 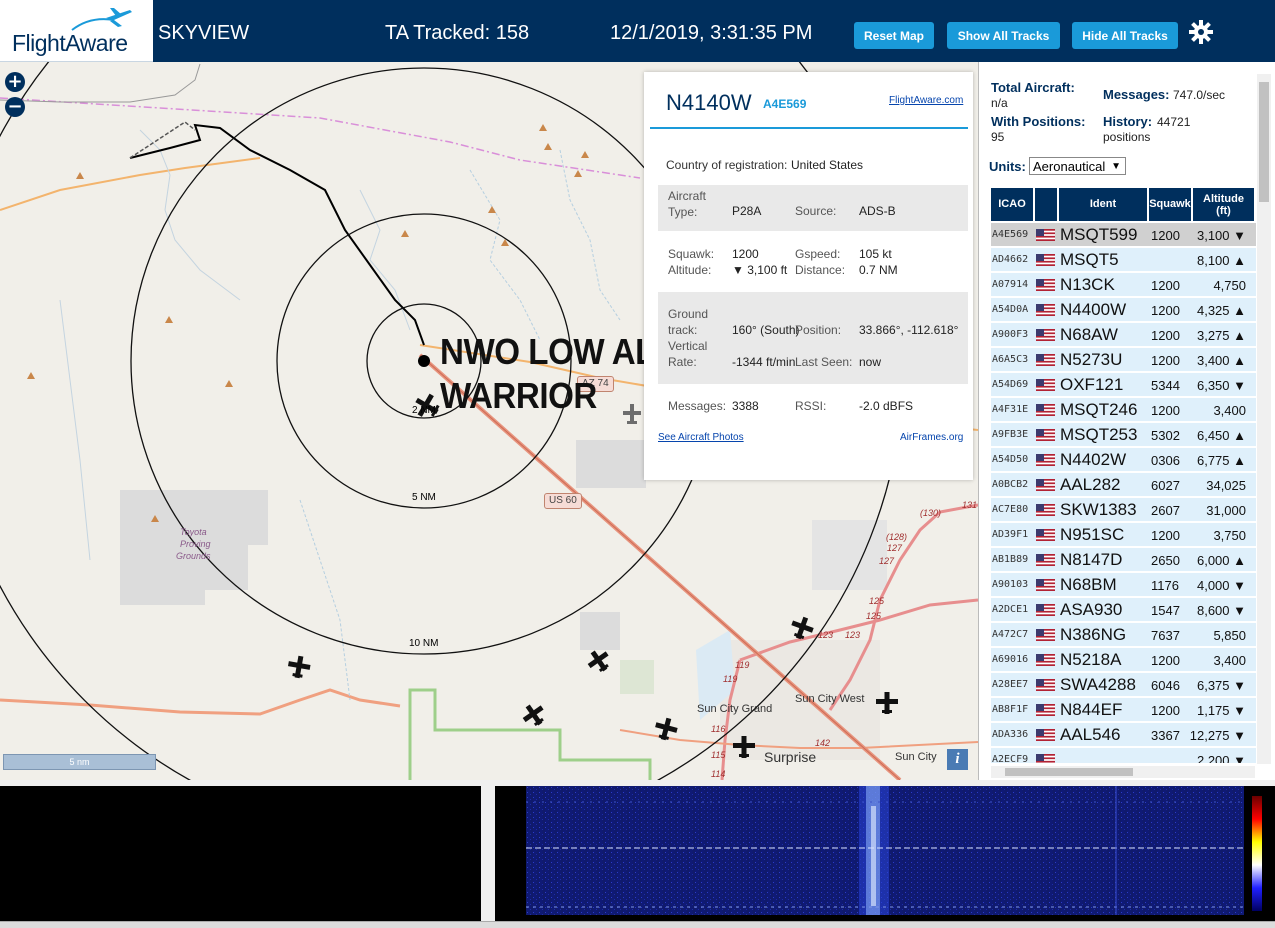 What do you see at coordinates (1201, 32) in the screenshot?
I see `gear-icon` at bounding box center [1201, 32].